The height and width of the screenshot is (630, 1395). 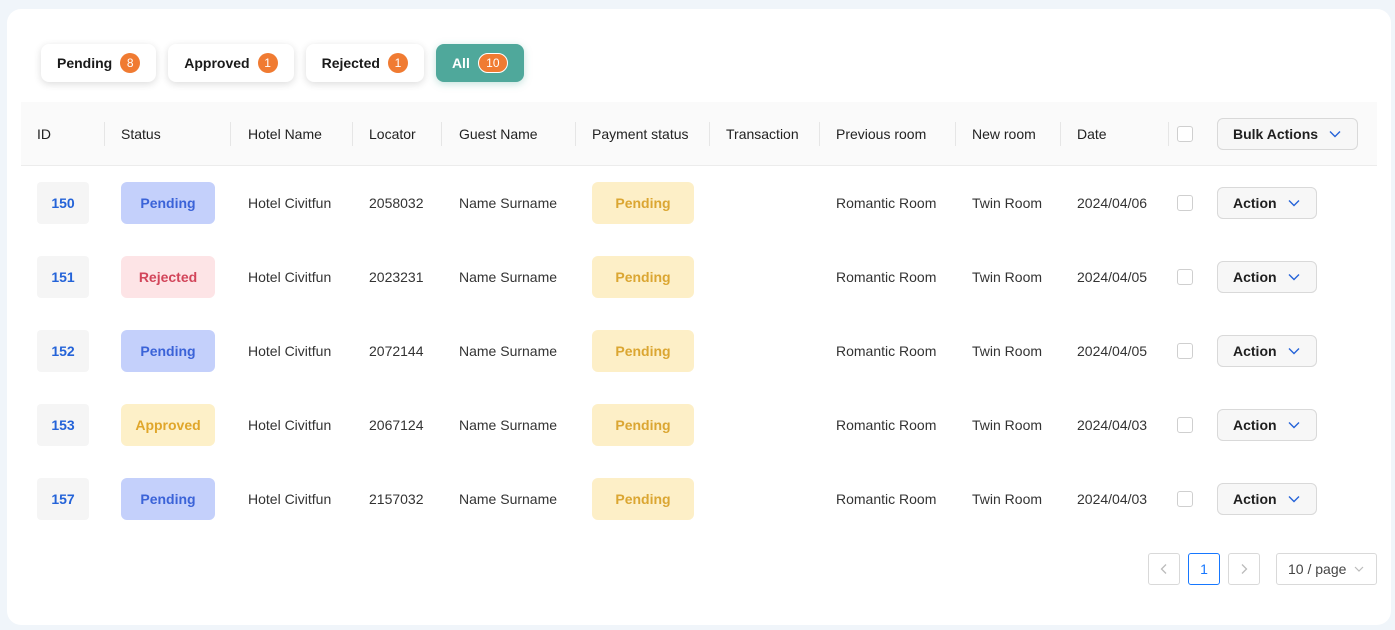 What do you see at coordinates (396, 203) in the screenshot?
I see `locator-cell: 2058032` at bounding box center [396, 203].